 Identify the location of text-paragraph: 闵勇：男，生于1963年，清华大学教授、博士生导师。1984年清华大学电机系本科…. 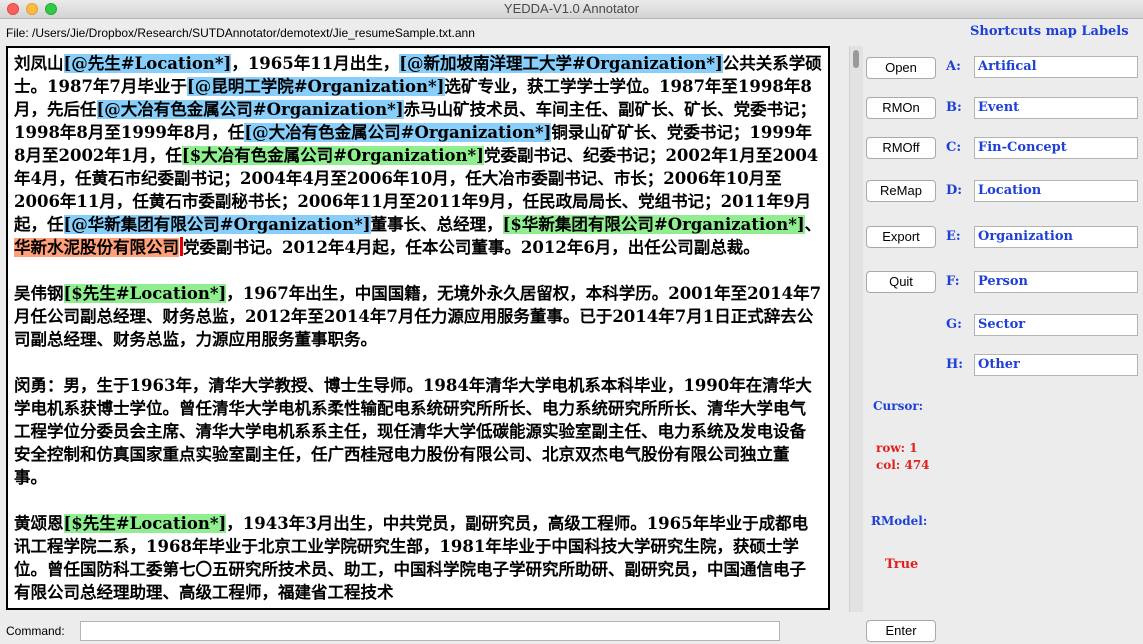
(418, 431).